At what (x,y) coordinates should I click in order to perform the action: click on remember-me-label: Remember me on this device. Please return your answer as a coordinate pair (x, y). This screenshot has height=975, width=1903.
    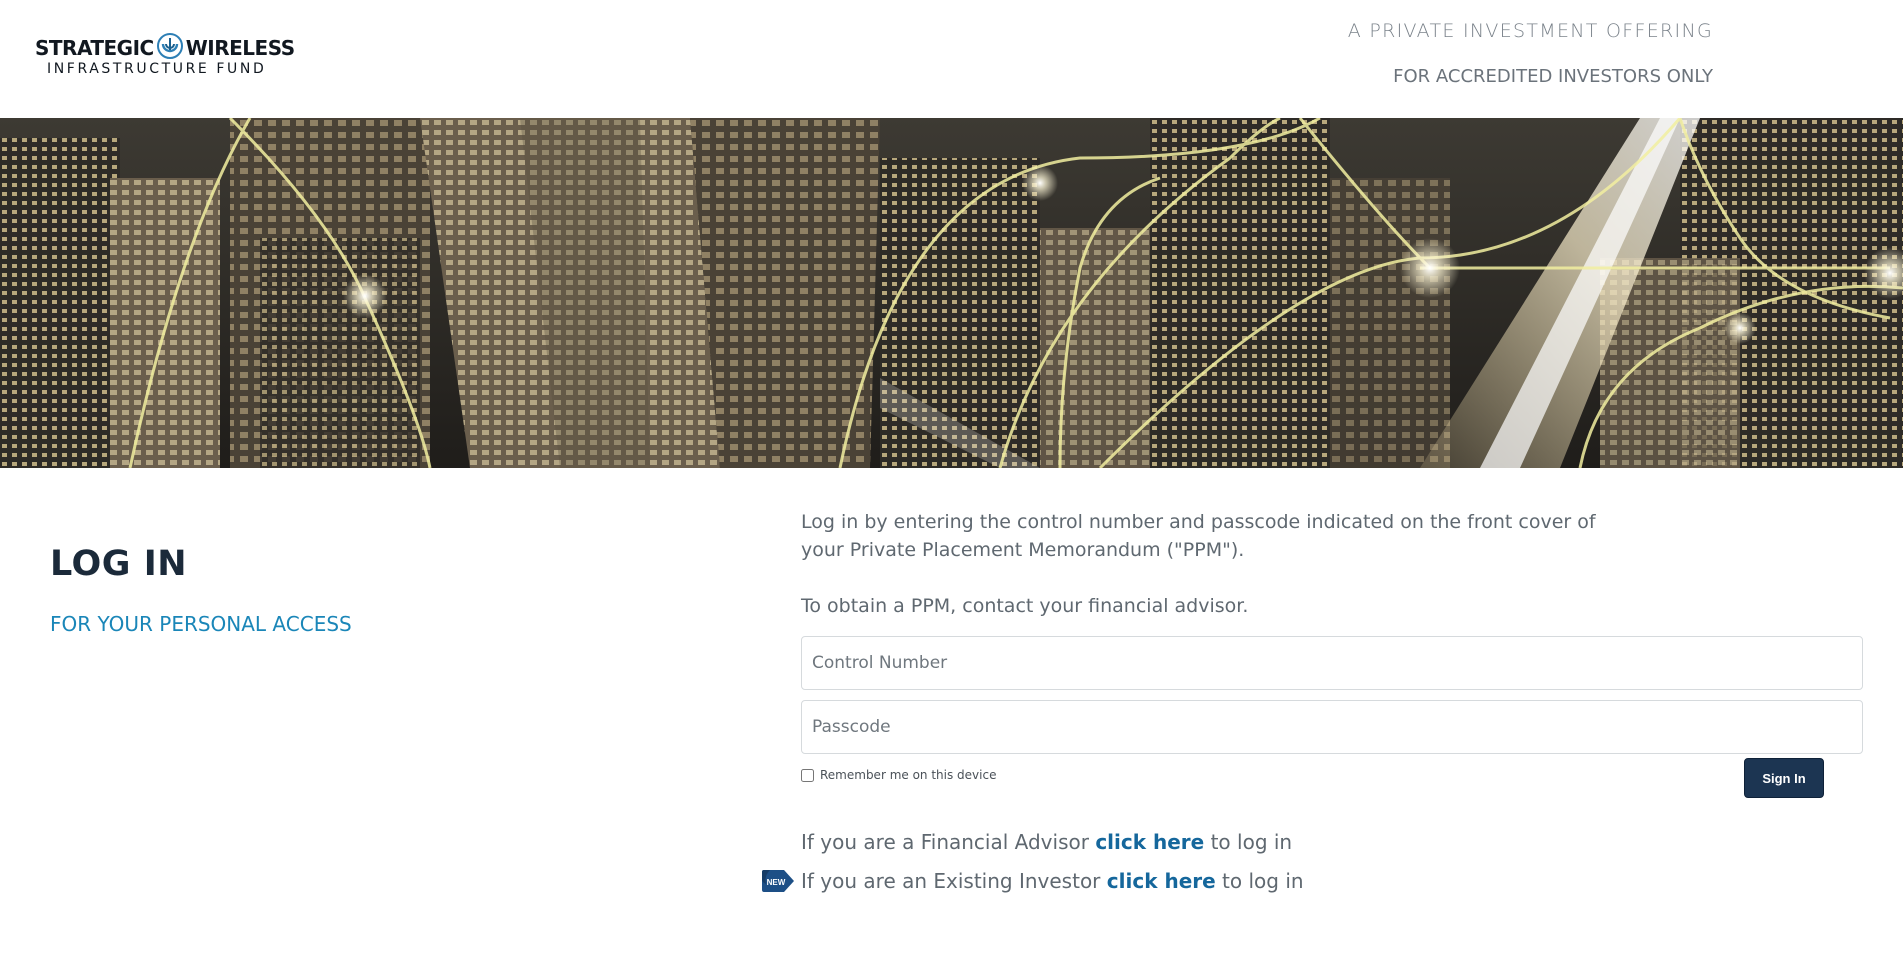
    Looking at the image, I should click on (908, 775).